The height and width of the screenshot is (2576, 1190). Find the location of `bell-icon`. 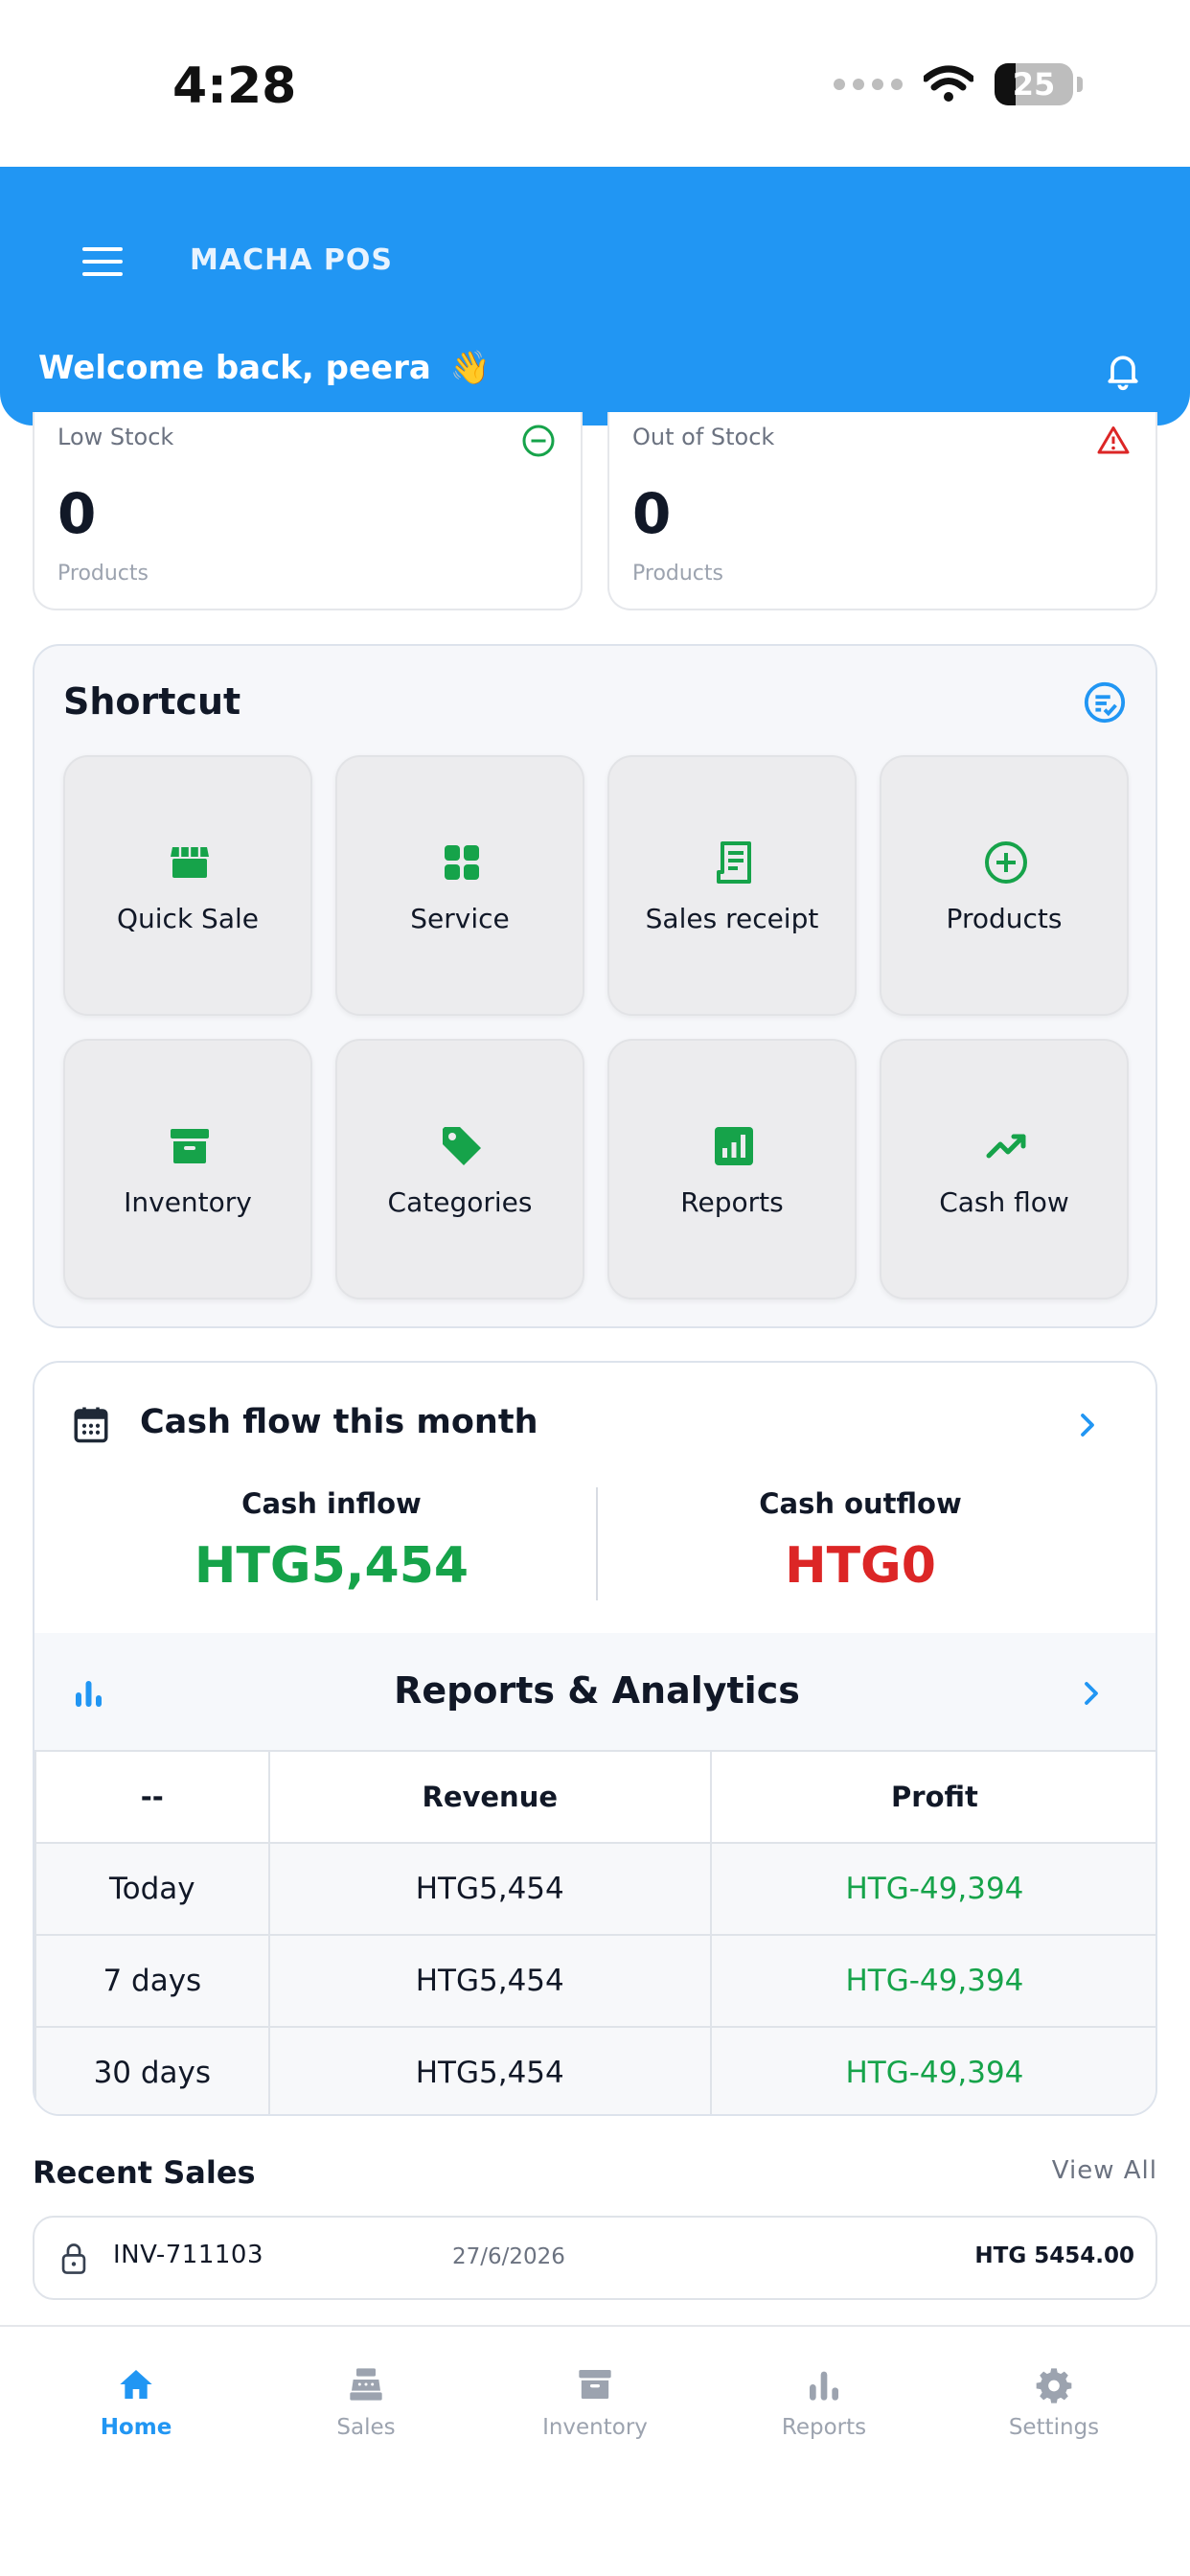

bell-icon is located at coordinates (1123, 370).